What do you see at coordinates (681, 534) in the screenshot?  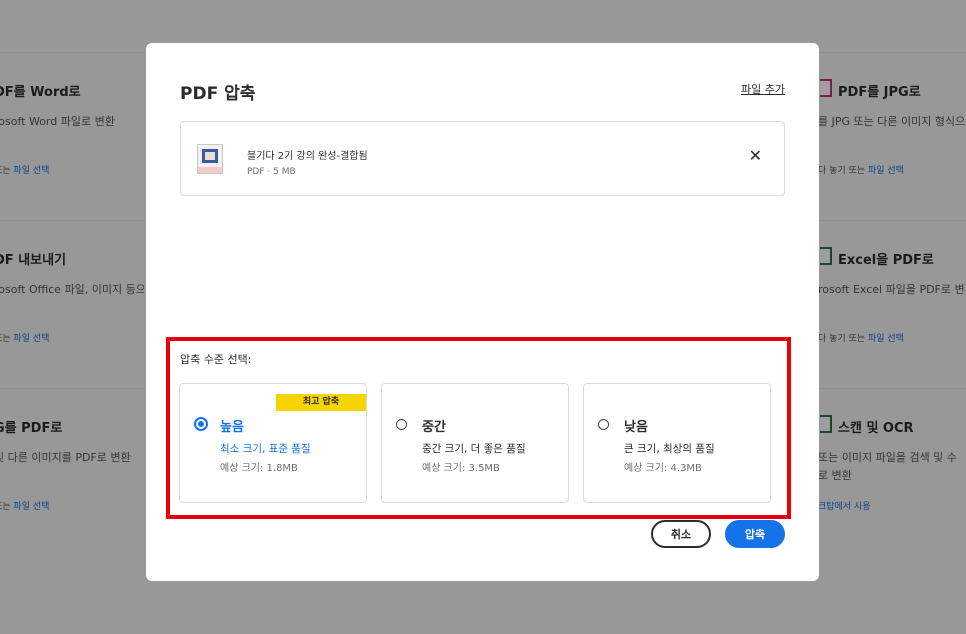 I see `cancel-button: 취소` at bounding box center [681, 534].